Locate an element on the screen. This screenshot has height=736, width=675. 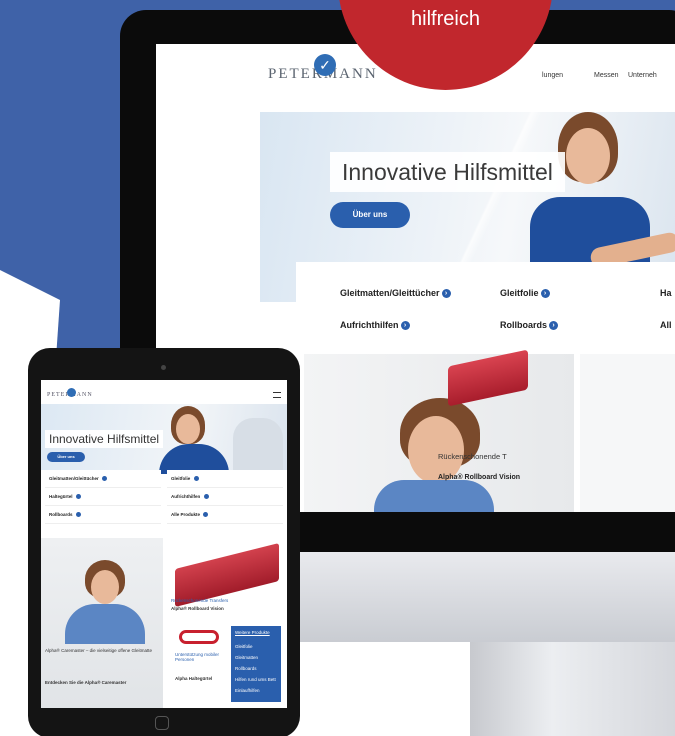
tablet-category-alle-produkte: Alle Produkte is located at coordinates (225, 515).